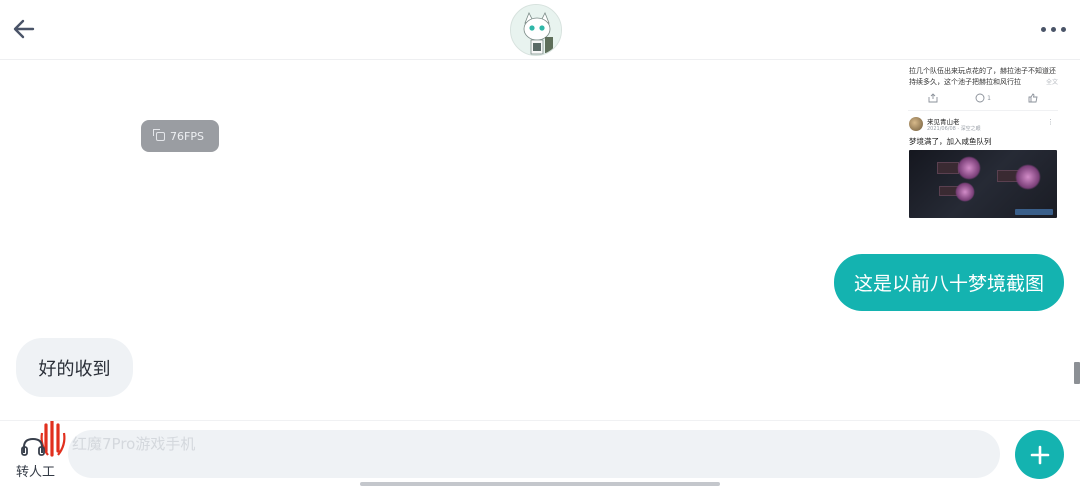  I want to click on back-button, so click(24, 29).